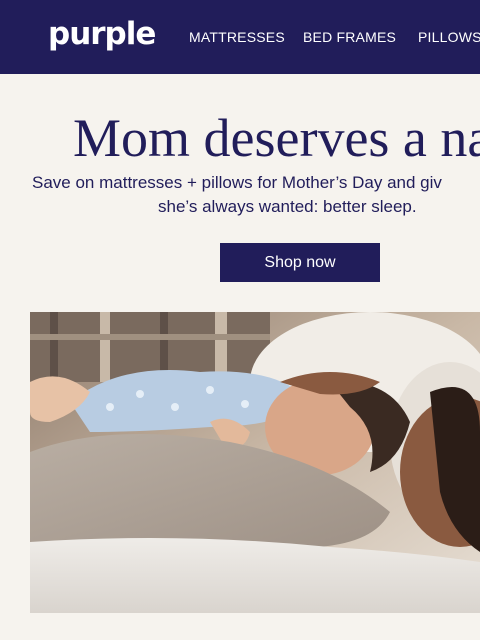 This screenshot has height=640, width=480. What do you see at coordinates (287, 206) in the screenshot?
I see `promo-subtext-line-2: she’s always wanted: better sleep.` at bounding box center [287, 206].